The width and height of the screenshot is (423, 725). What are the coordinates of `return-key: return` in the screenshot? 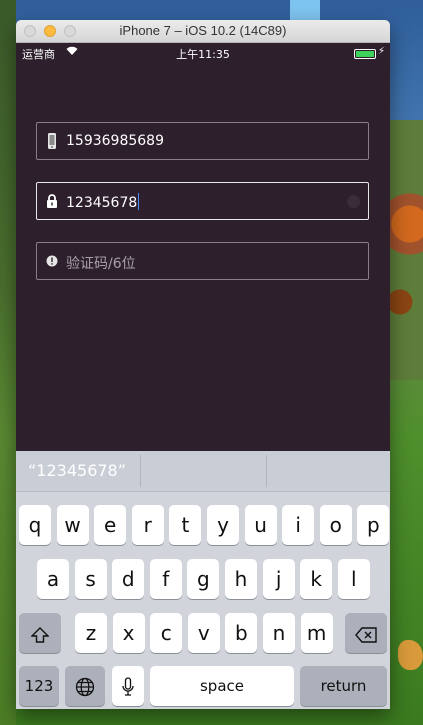 It's located at (343, 686).